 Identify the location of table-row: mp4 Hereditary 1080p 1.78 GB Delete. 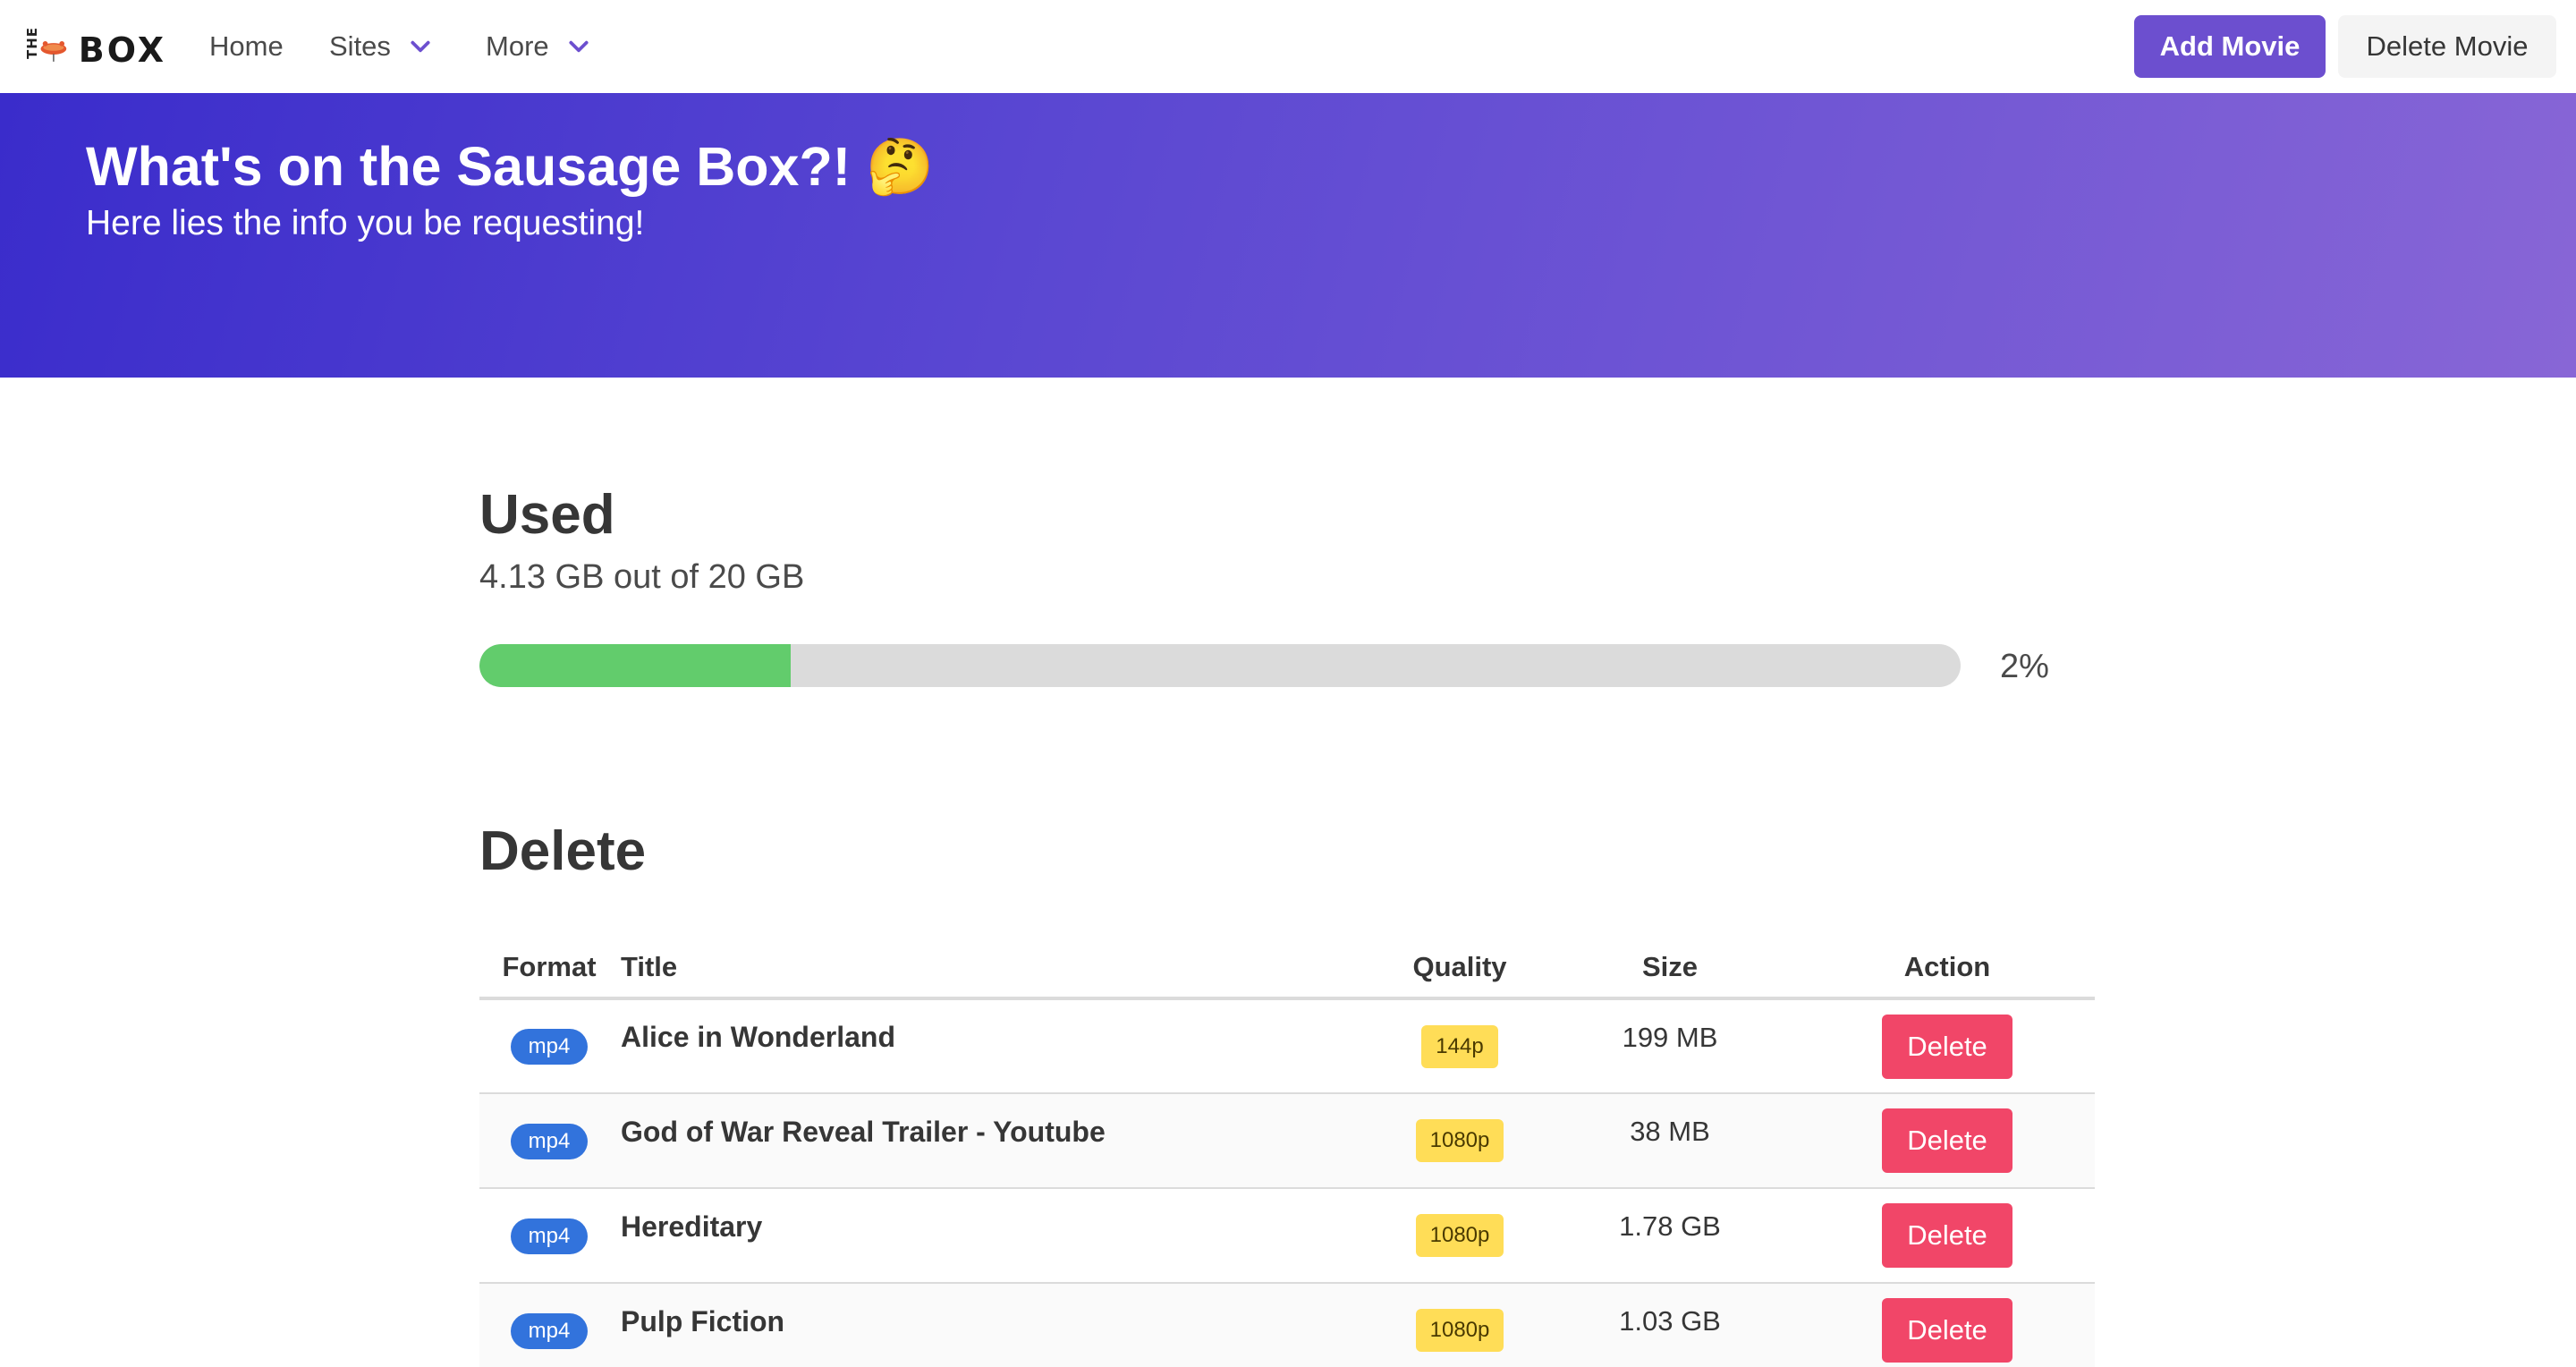
(1287, 1236).